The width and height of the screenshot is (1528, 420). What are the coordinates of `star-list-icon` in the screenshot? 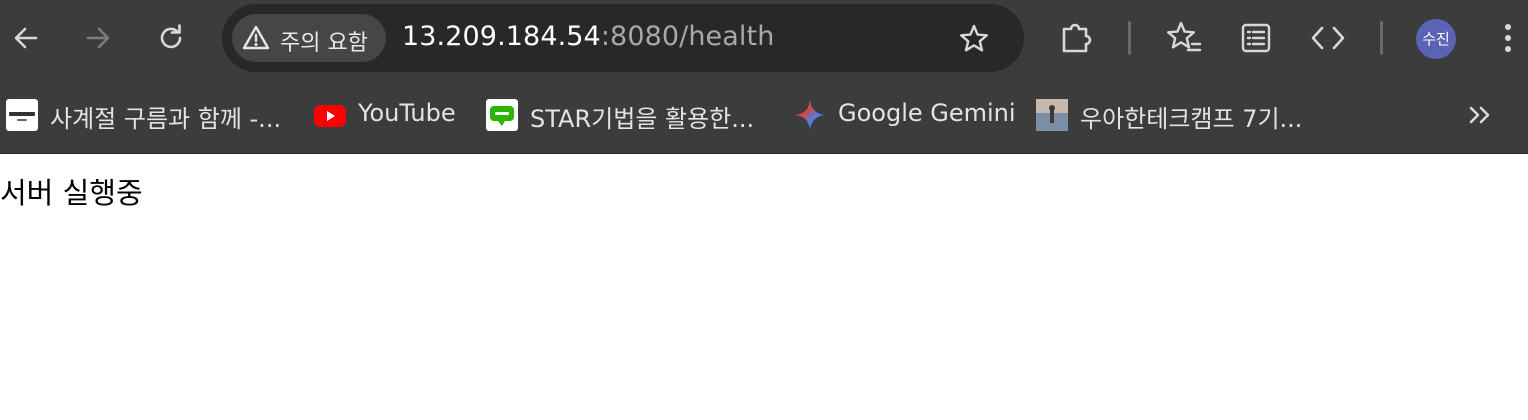 It's located at (1184, 36).